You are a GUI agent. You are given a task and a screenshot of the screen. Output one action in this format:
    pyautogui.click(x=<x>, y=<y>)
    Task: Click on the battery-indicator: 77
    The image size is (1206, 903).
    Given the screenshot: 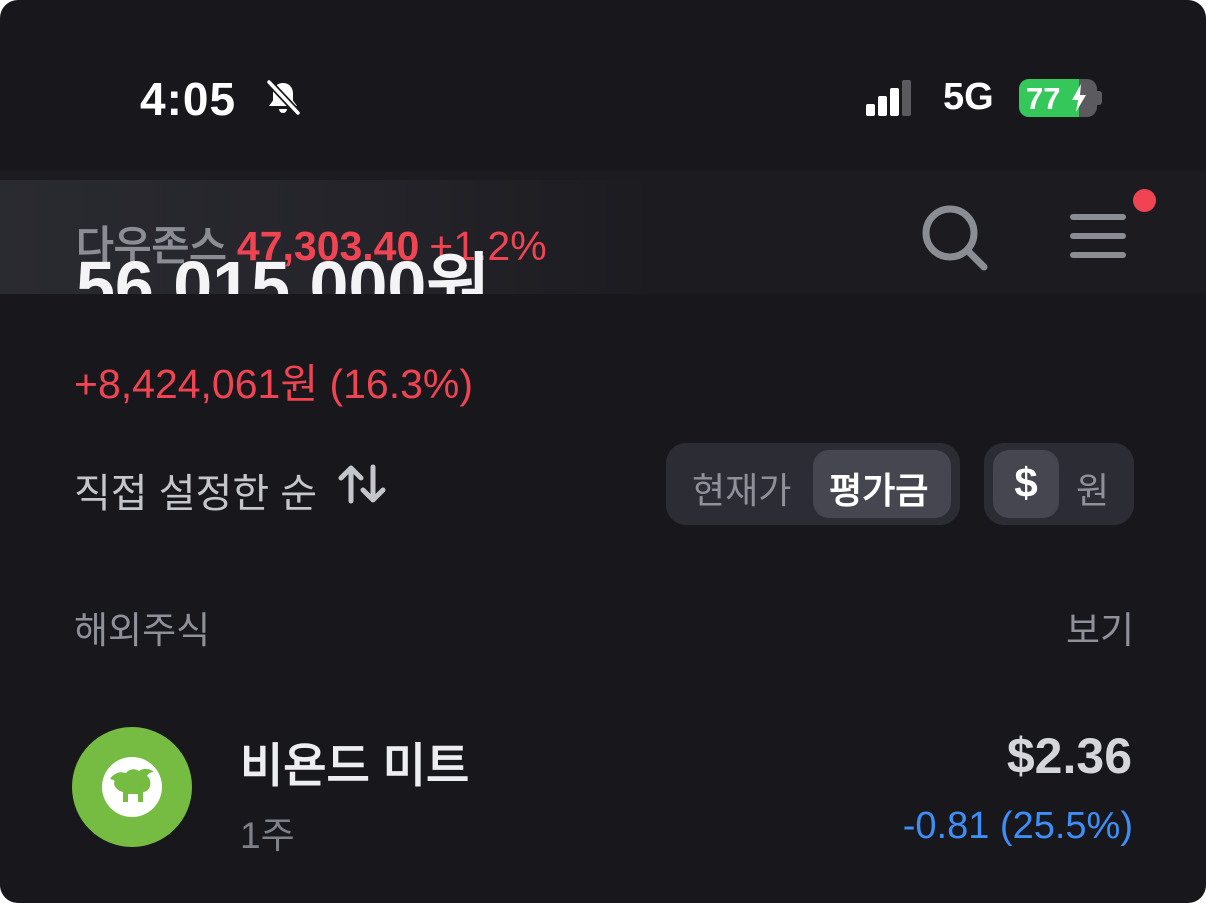 What is the action you would take?
    pyautogui.click(x=1058, y=98)
    